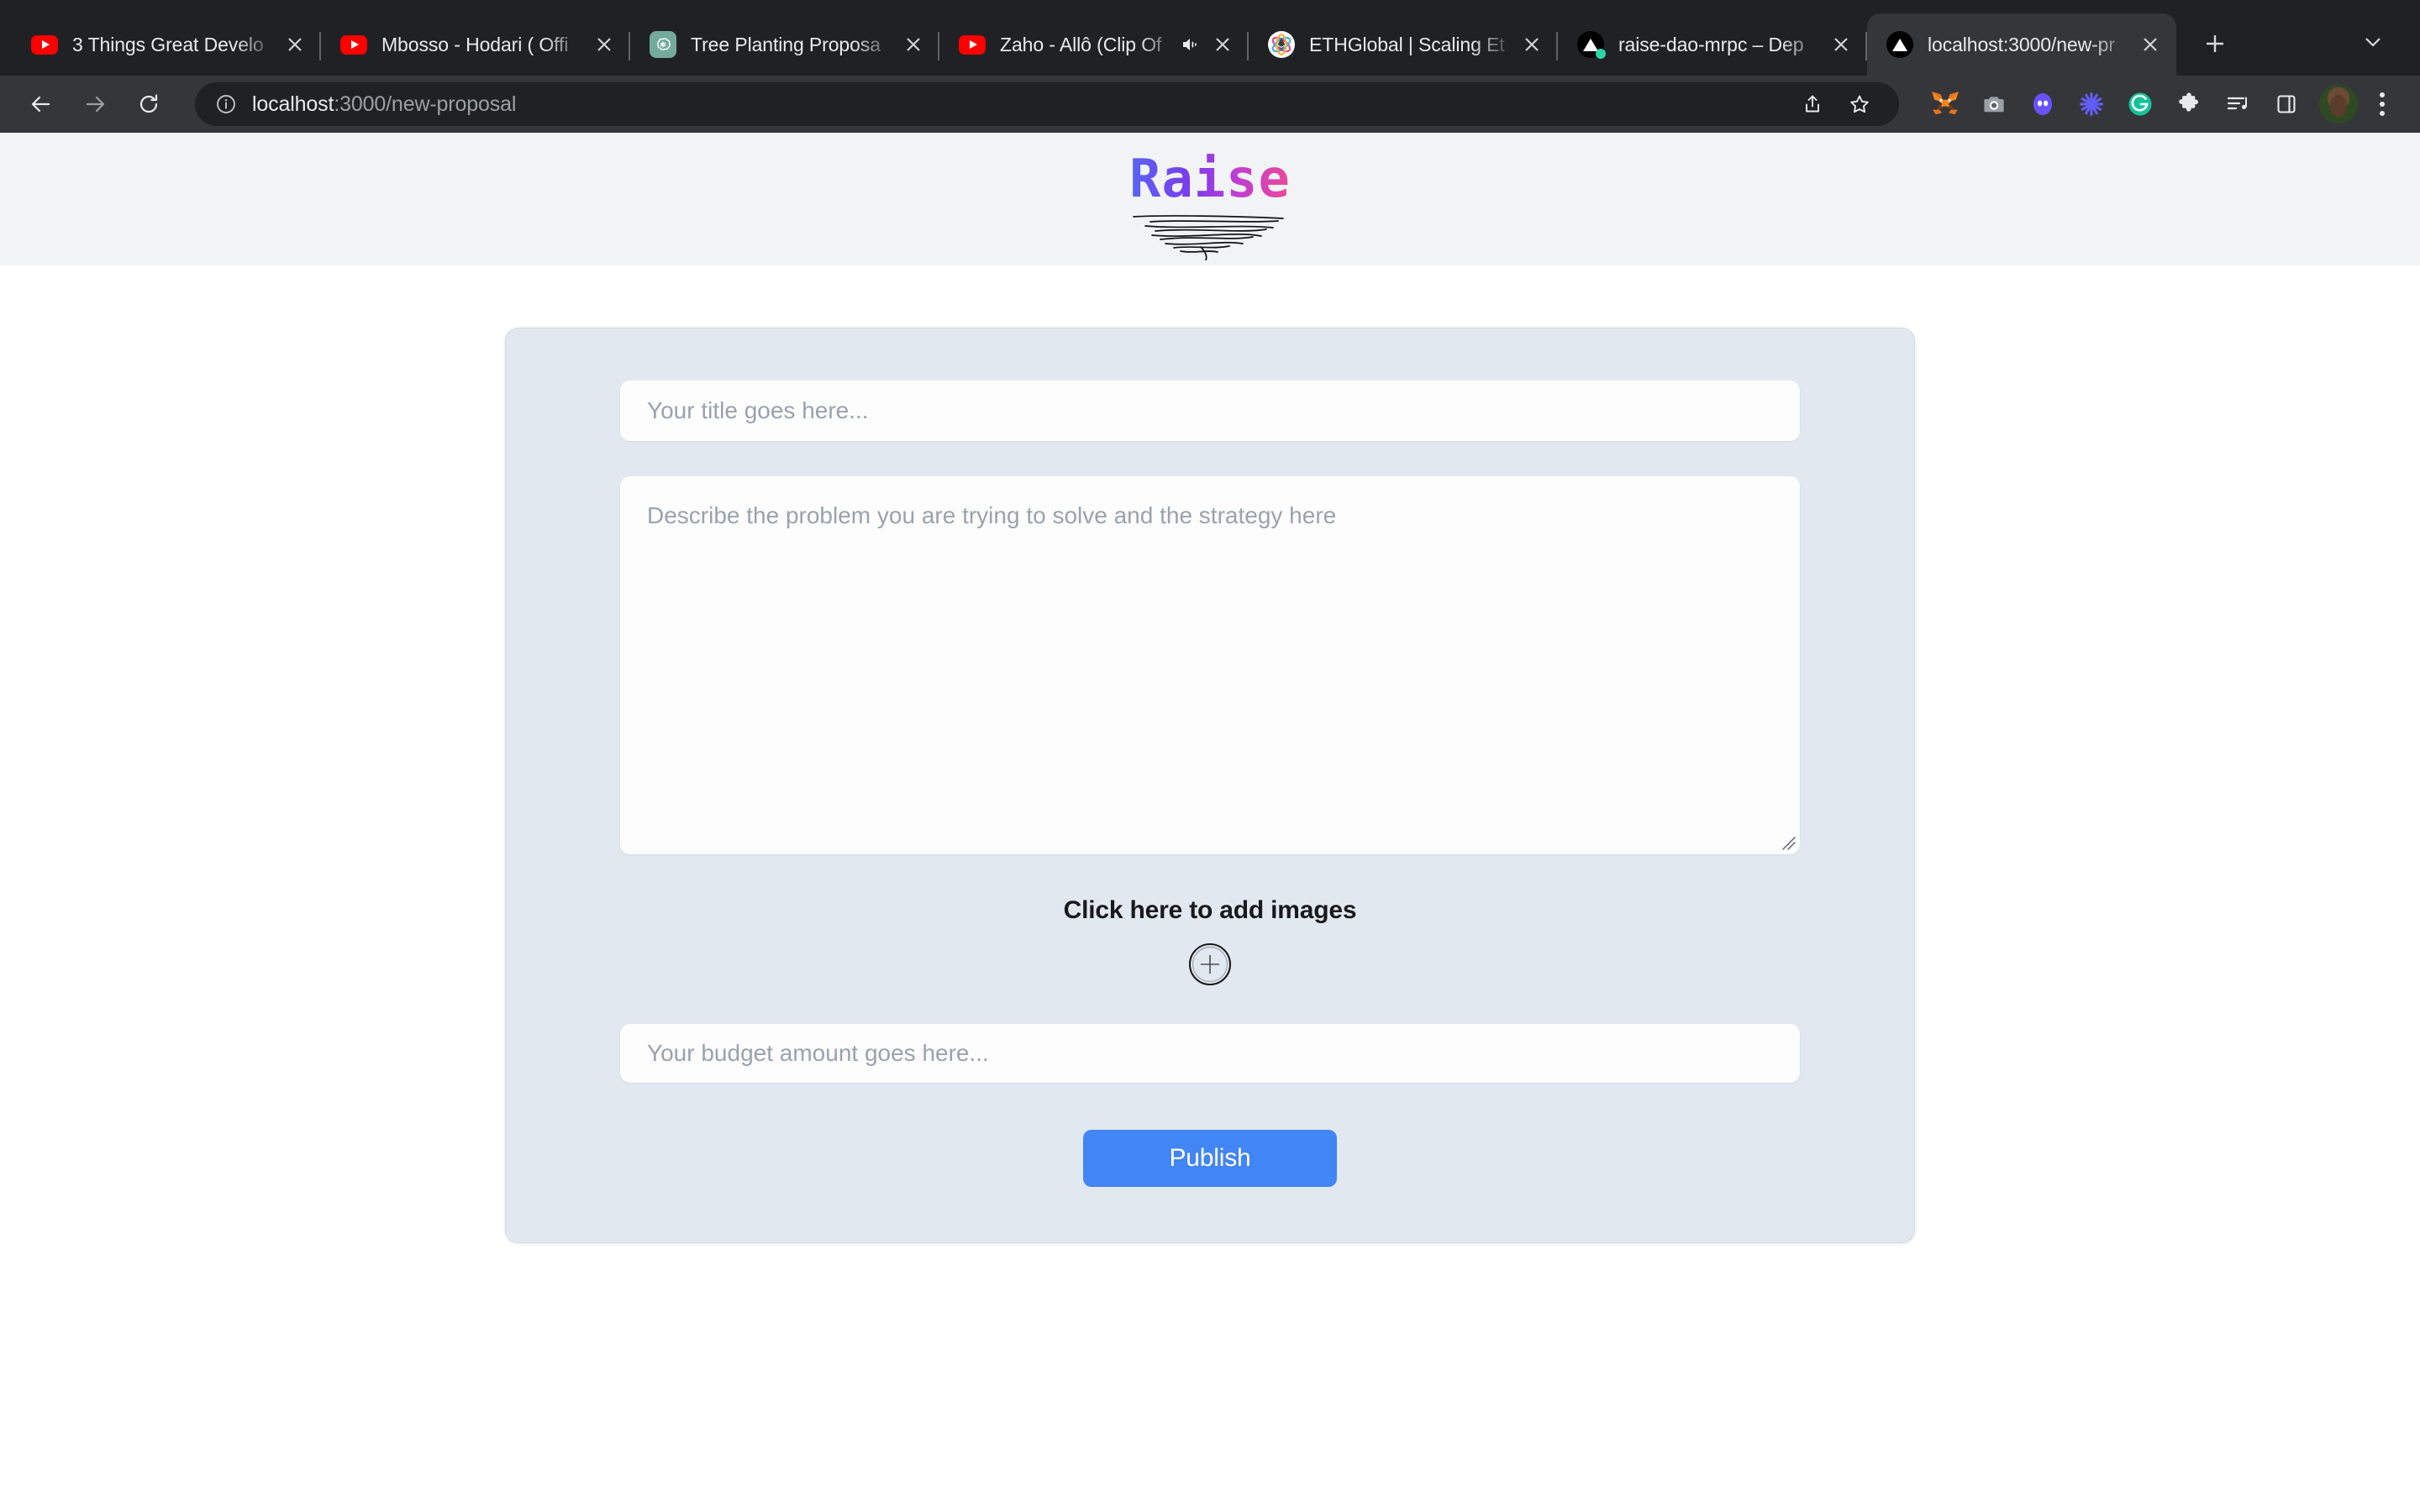 This screenshot has height=1512, width=2420. Describe the element at coordinates (1945, 104) in the screenshot. I see `metamask-icon` at that location.